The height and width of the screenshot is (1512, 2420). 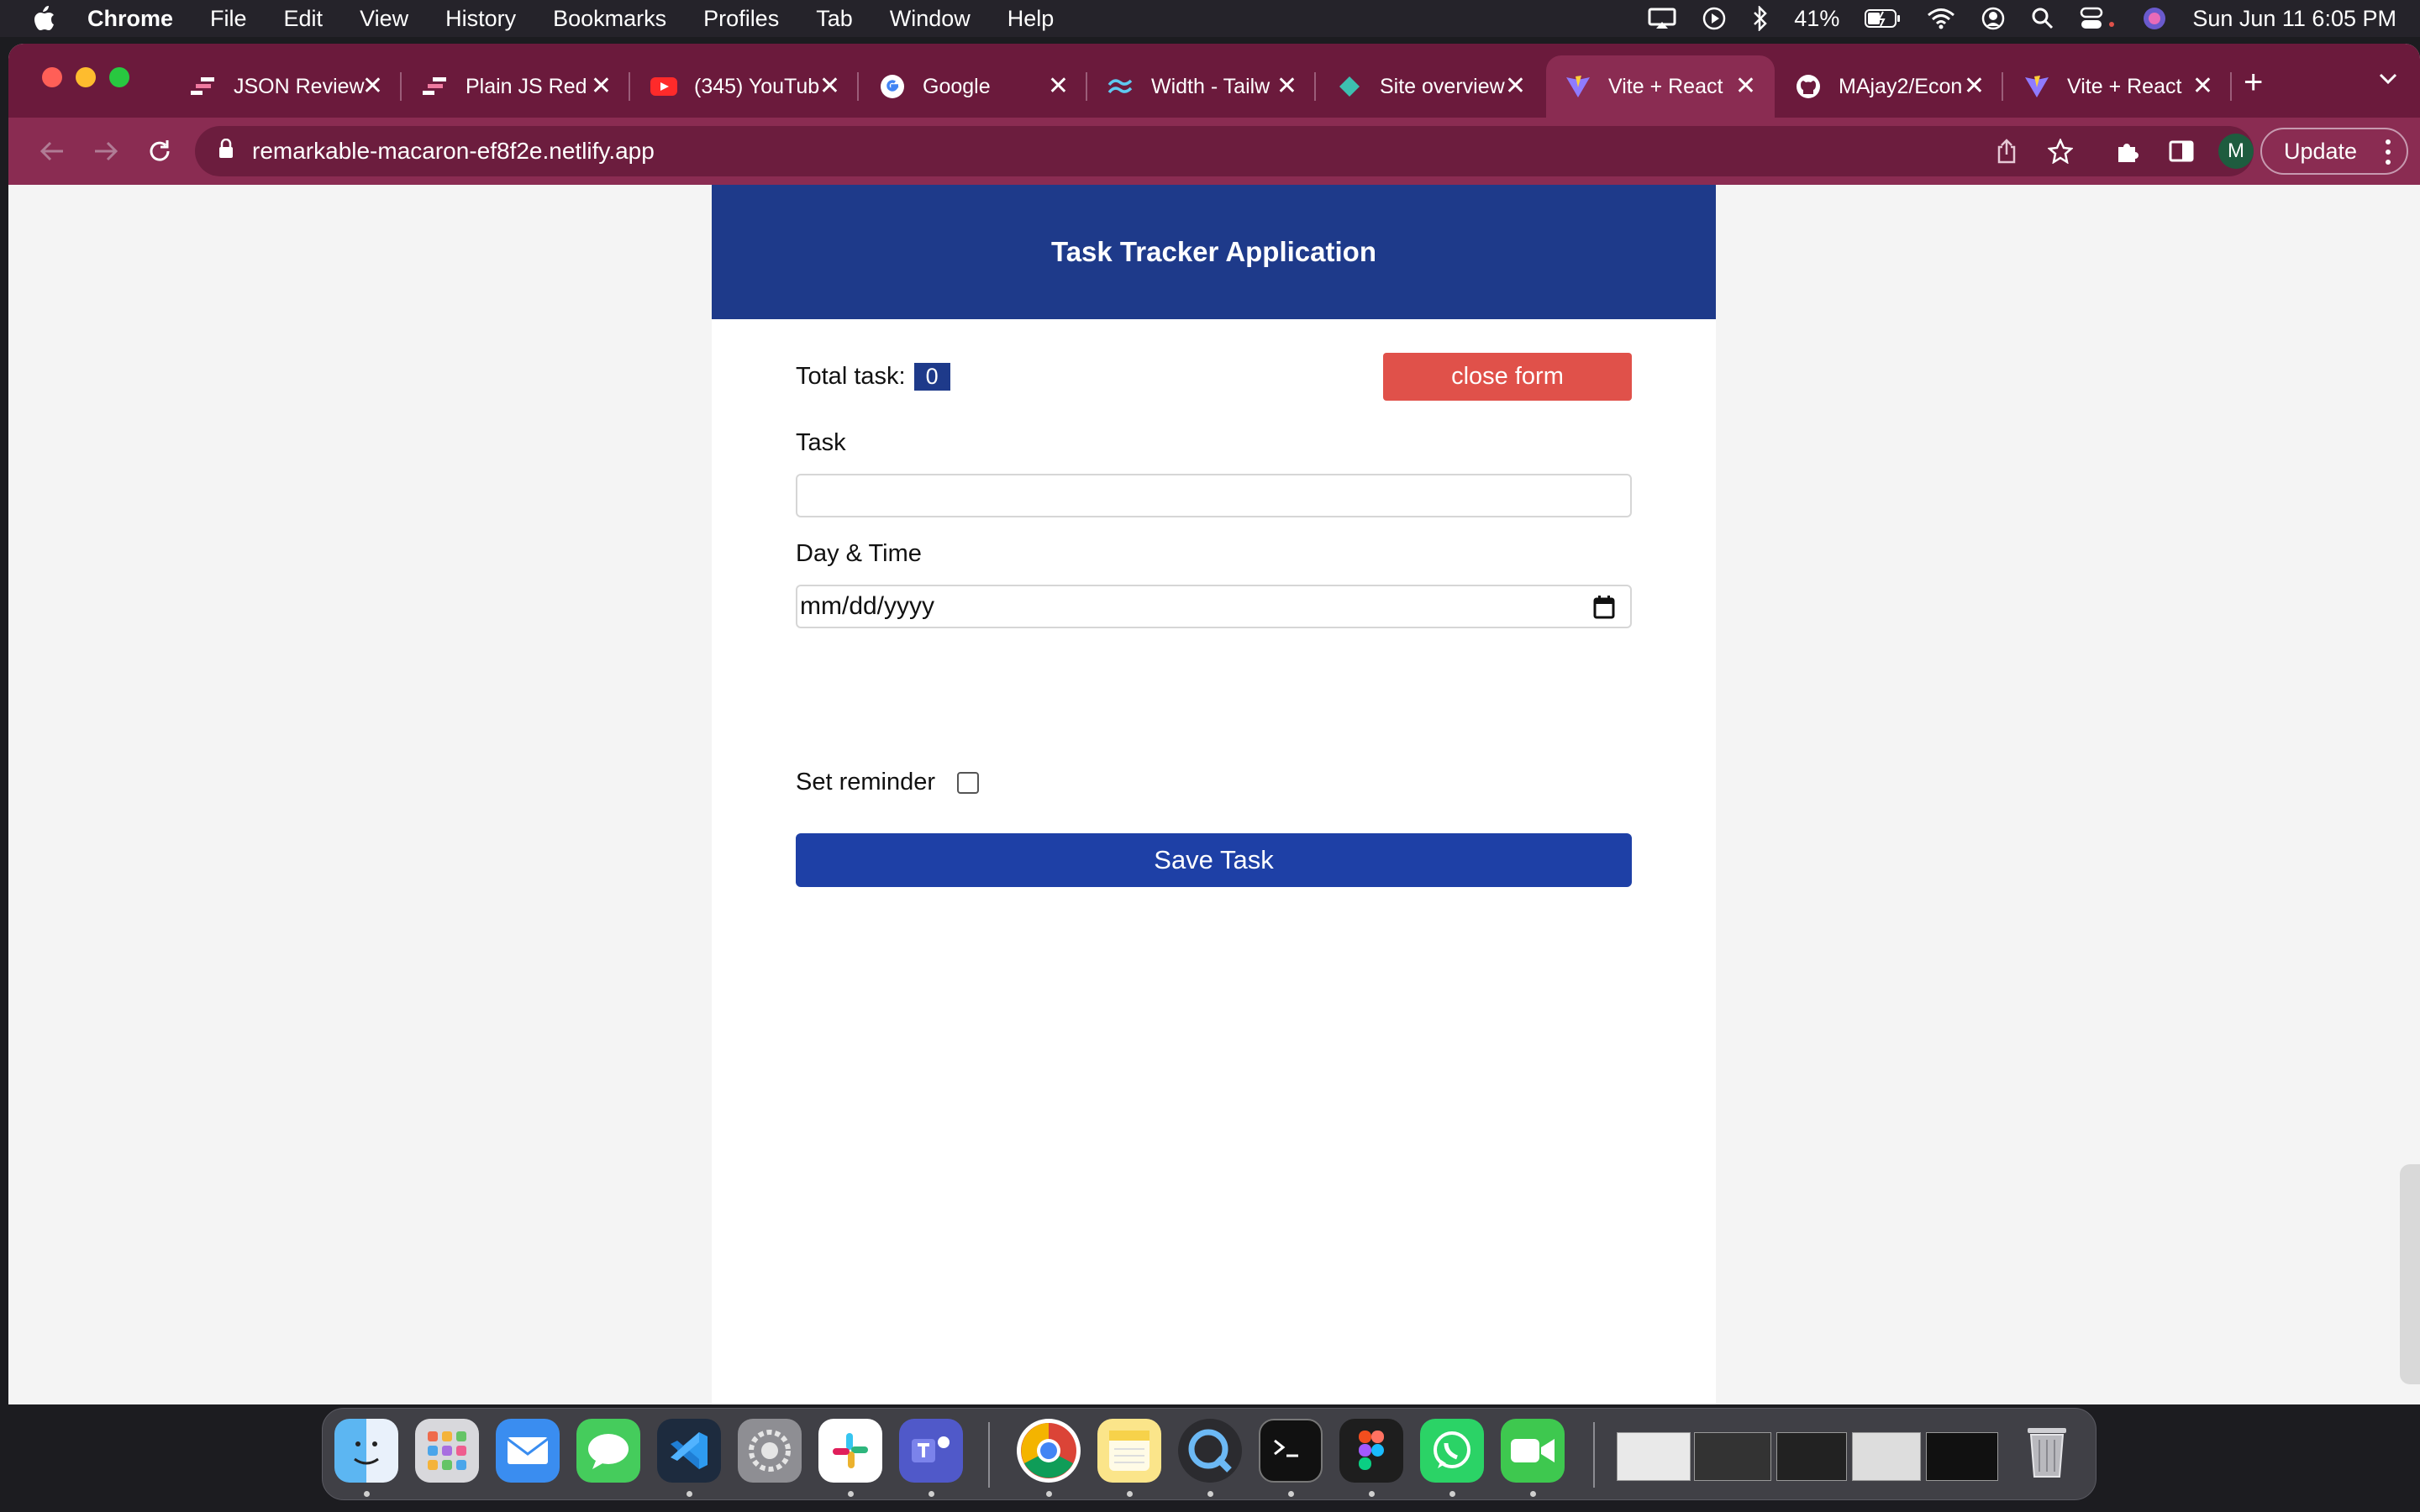 What do you see at coordinates (609, 19) in the screenshot?
I see `menu-bookmarks: Bookmarks` at bounding box center [609, 19].